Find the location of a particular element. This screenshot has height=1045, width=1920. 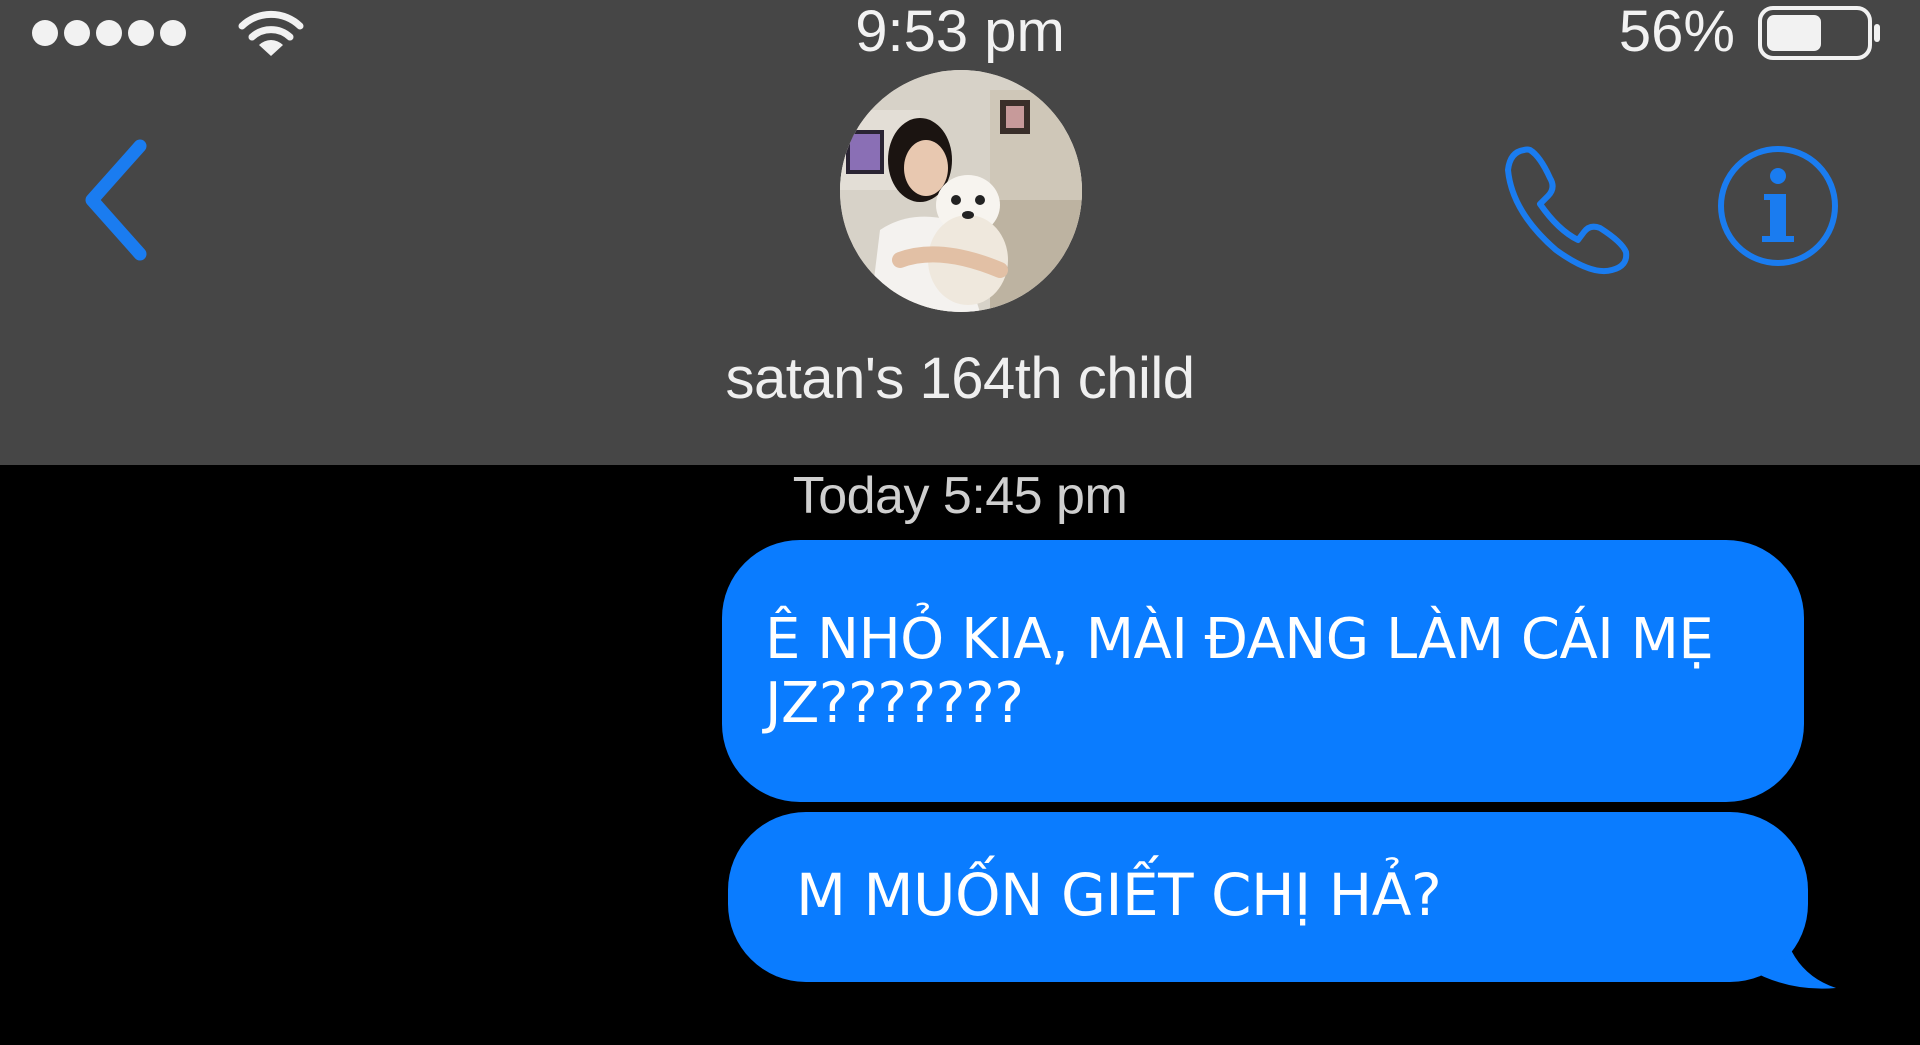

message-timestamp: Today 5:45 pm is located at coordinates (960, 496).